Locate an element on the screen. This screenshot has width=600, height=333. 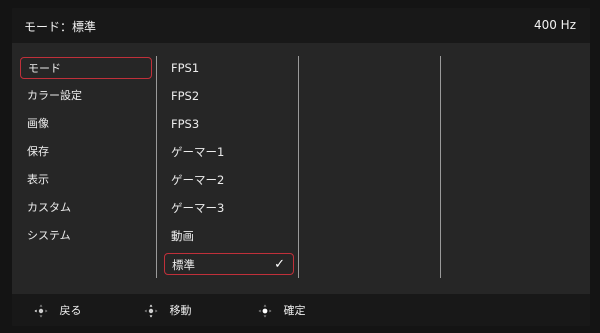
main-menu-item-label: 保存 is located at coordinates (38, 151).